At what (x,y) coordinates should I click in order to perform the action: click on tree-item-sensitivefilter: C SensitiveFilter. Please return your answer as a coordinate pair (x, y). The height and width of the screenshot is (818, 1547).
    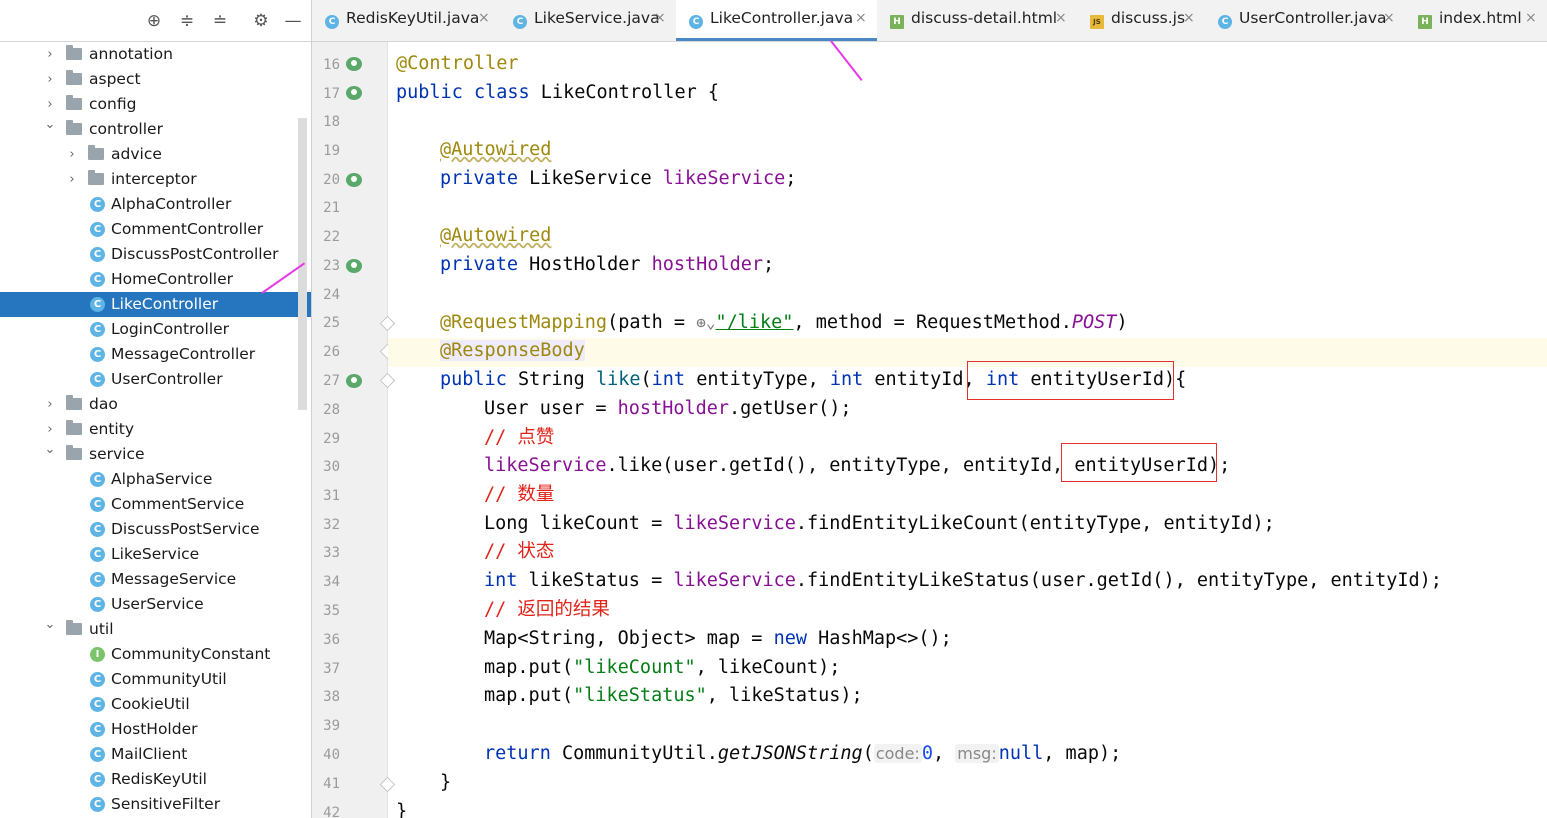
    Looking at the image, I should click on (155, 804).